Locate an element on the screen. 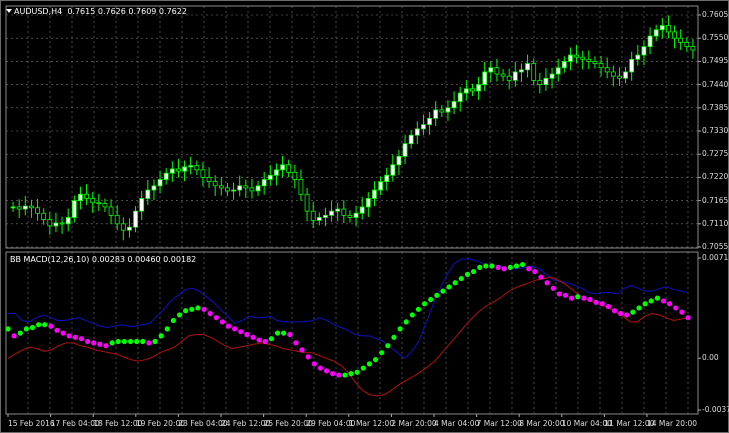 Image resolution: width=729 pixels, height=433 pixels. price-label: 0.7220 is located at coordinates (715, 177).